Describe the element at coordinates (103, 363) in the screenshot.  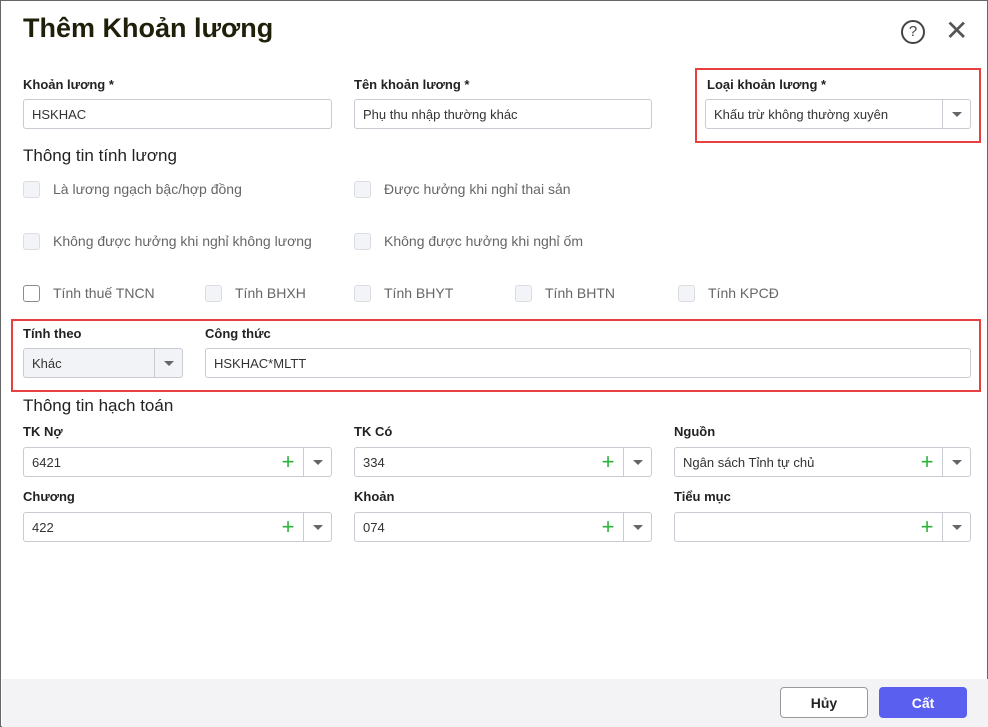
I see `tinh-theo-select: Khác` at that location.